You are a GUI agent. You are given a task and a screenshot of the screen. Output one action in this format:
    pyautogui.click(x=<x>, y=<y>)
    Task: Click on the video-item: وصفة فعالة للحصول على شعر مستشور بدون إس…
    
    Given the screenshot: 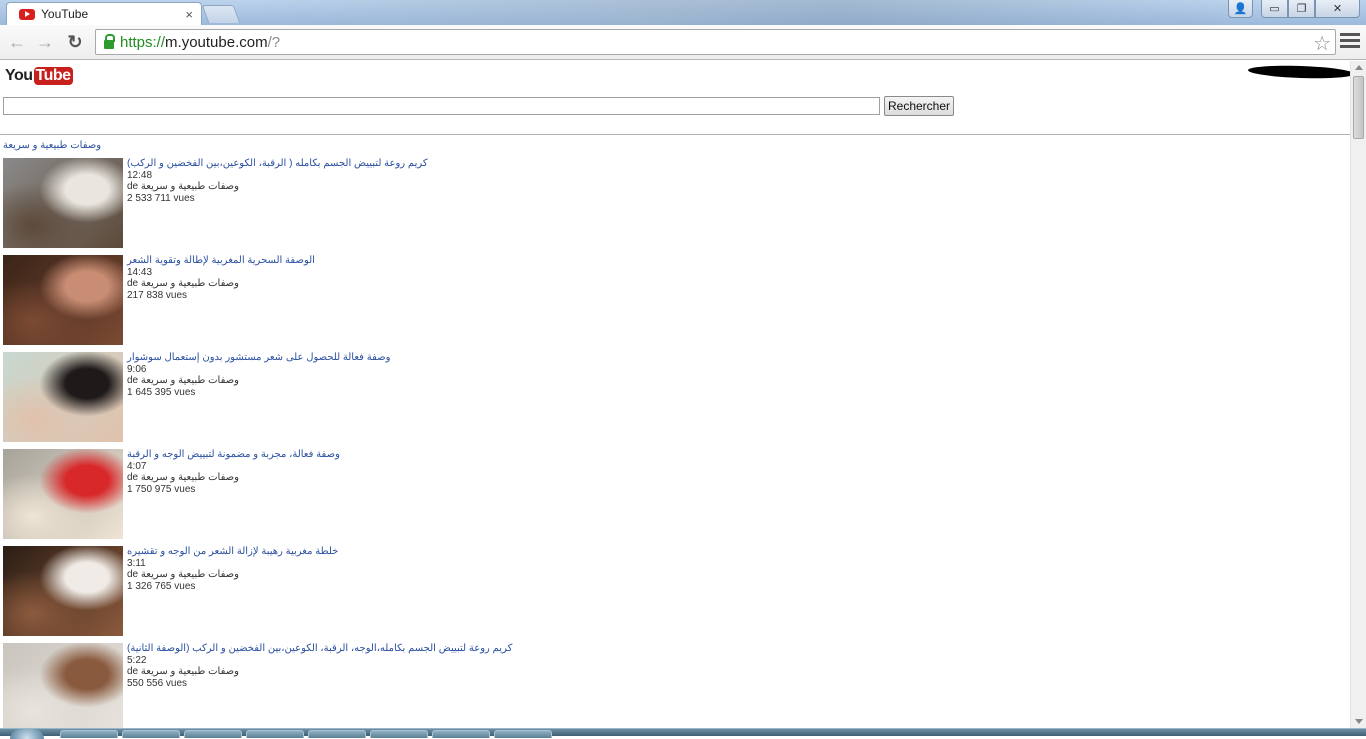 What is the action you would take?
    pyautogui.click(x=353, y=397)
    